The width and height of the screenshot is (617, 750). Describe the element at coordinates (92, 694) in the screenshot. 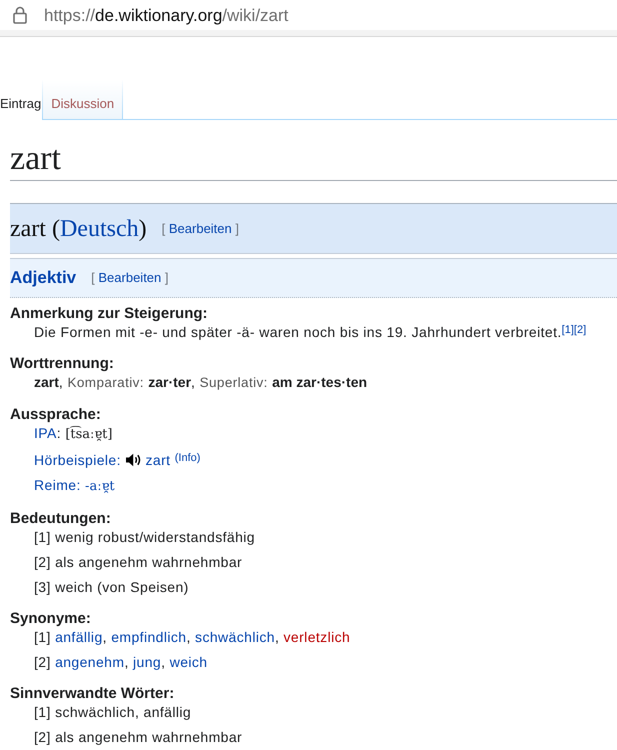

I see `section-heading: Sinnverwandte Wörter:` at that location.